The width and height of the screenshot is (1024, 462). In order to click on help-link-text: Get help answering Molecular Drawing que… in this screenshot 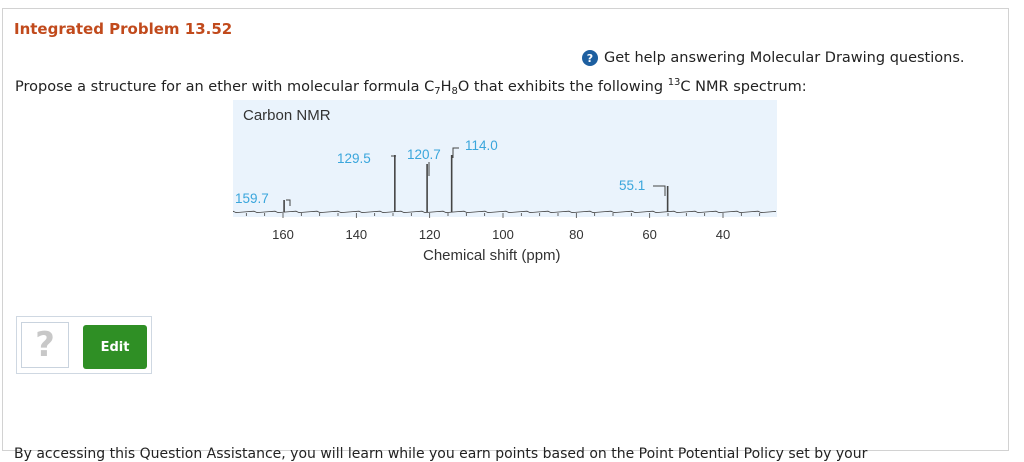, I will do `click(784, 58)`.